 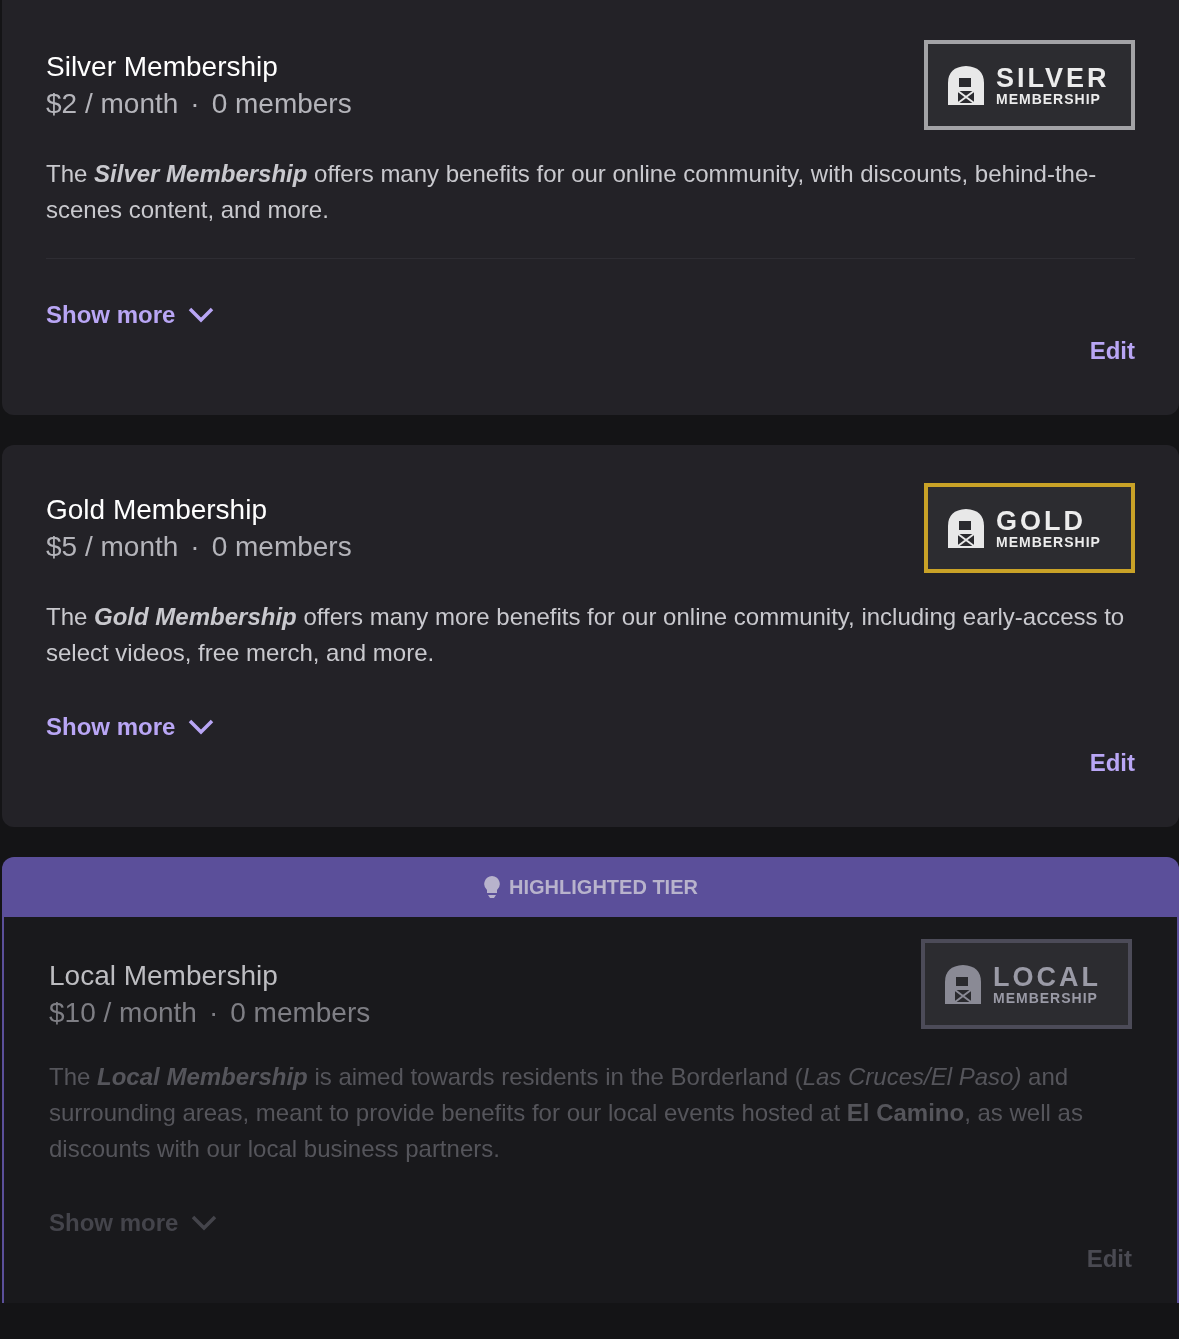 I want to click on tier-description: The Silver Membership offers many benefits for our online community, with discounts, behind-the-scenes content, and more., so click(x=572, y=192).